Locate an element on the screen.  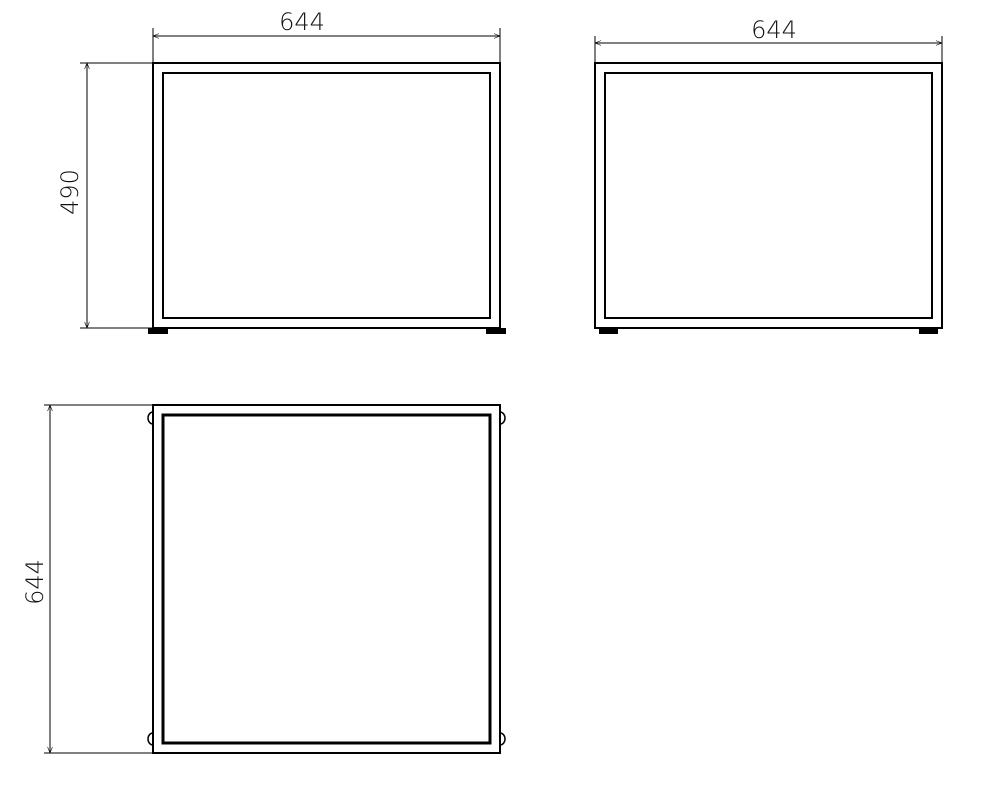
front-outer-frame is located at coordinates (326, 195).